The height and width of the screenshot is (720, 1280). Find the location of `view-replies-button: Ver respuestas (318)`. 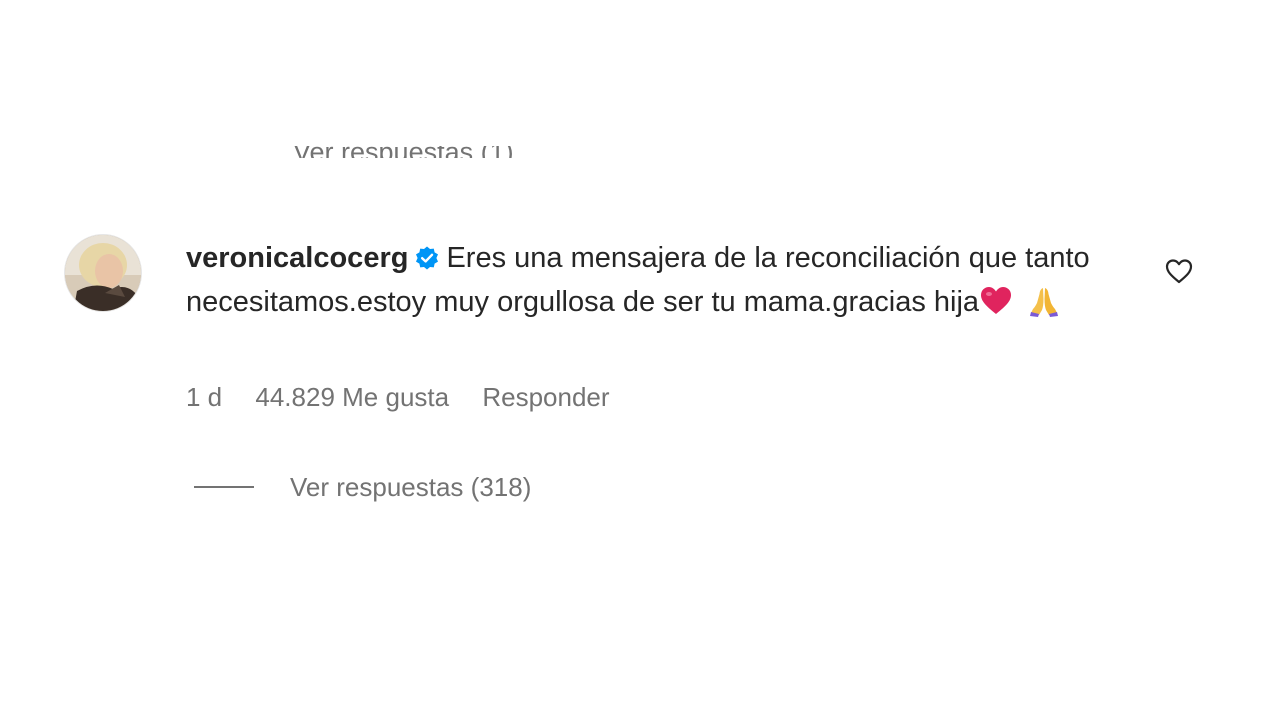

view-replies-button: Ver respuestas (318) is located at coordinates (362, 487).